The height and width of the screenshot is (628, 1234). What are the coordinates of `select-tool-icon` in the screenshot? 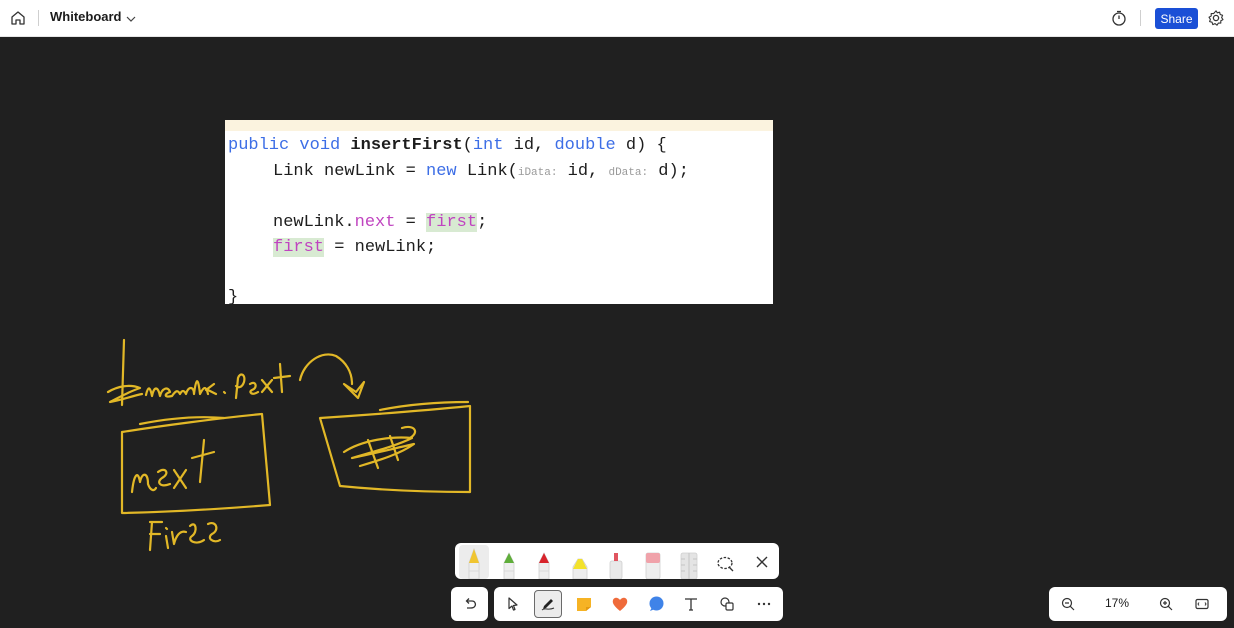 It's located at (513, 604).